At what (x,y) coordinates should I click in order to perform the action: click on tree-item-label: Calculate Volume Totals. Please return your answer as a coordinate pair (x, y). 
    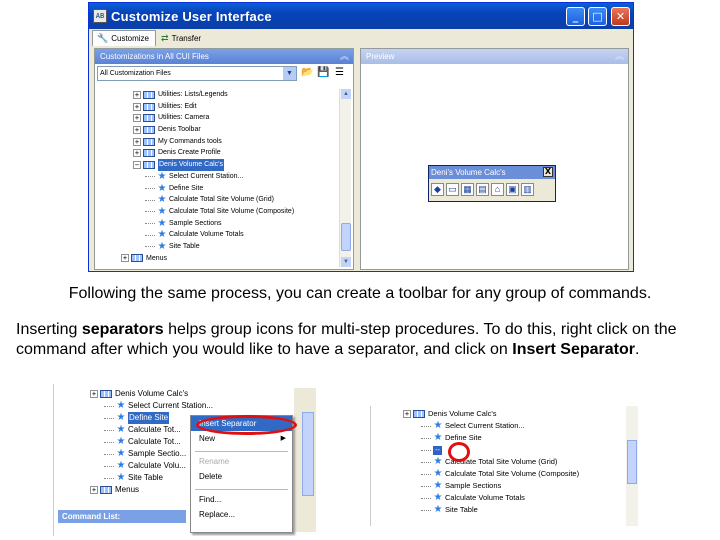
    Looking at the image, I should click on (485, 497).